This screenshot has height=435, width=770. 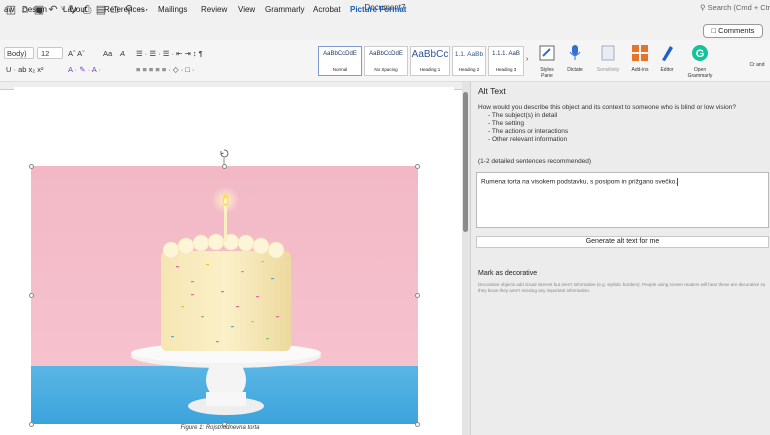 What do you see at coordinates (608, 70) in the screenshot?
I see `sensitivity-label: Sensitivity` at bounding box center [608, 70].